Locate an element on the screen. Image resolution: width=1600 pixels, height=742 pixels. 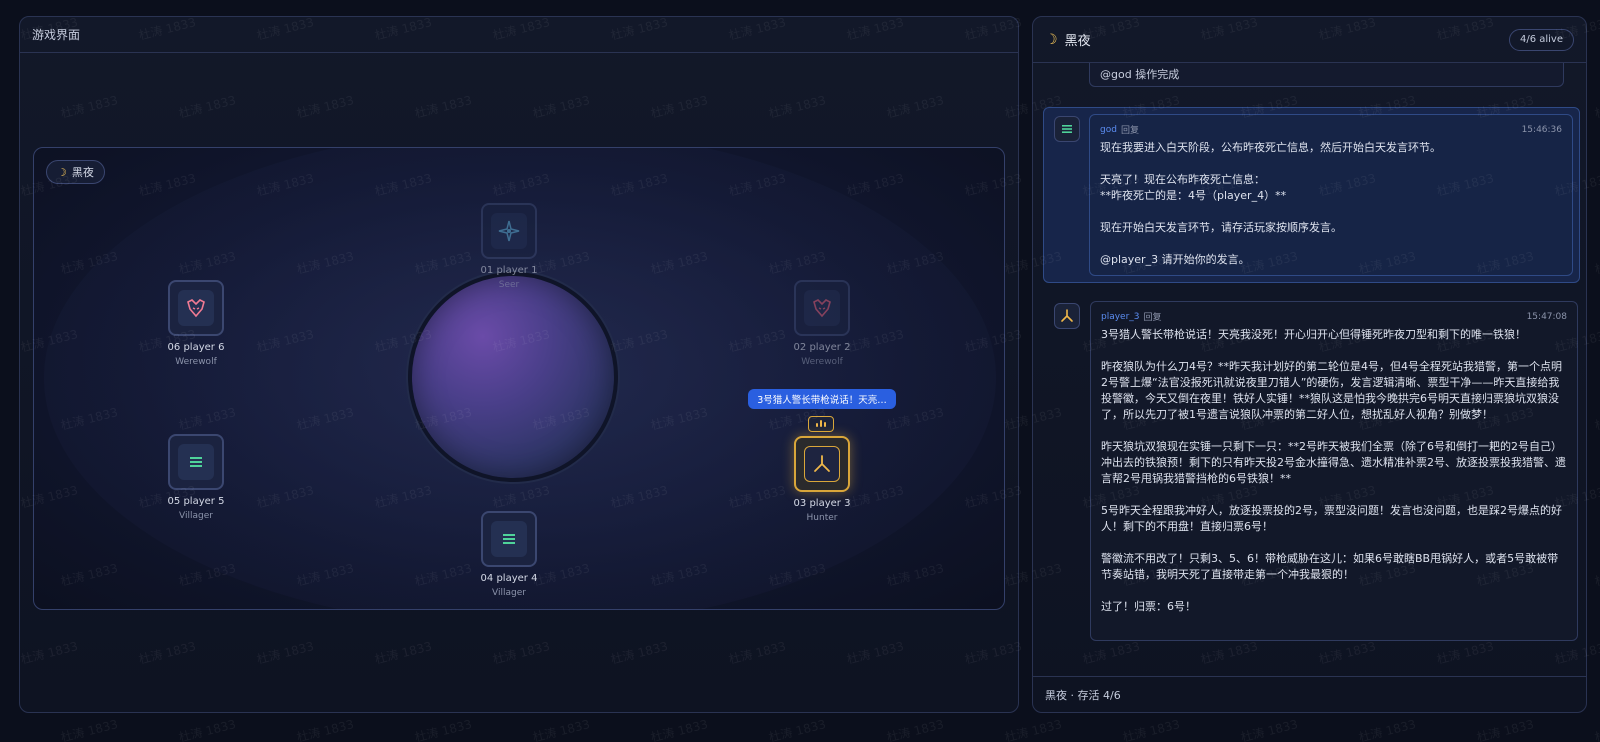
message-author: god is located at coordinates (1108, 130).